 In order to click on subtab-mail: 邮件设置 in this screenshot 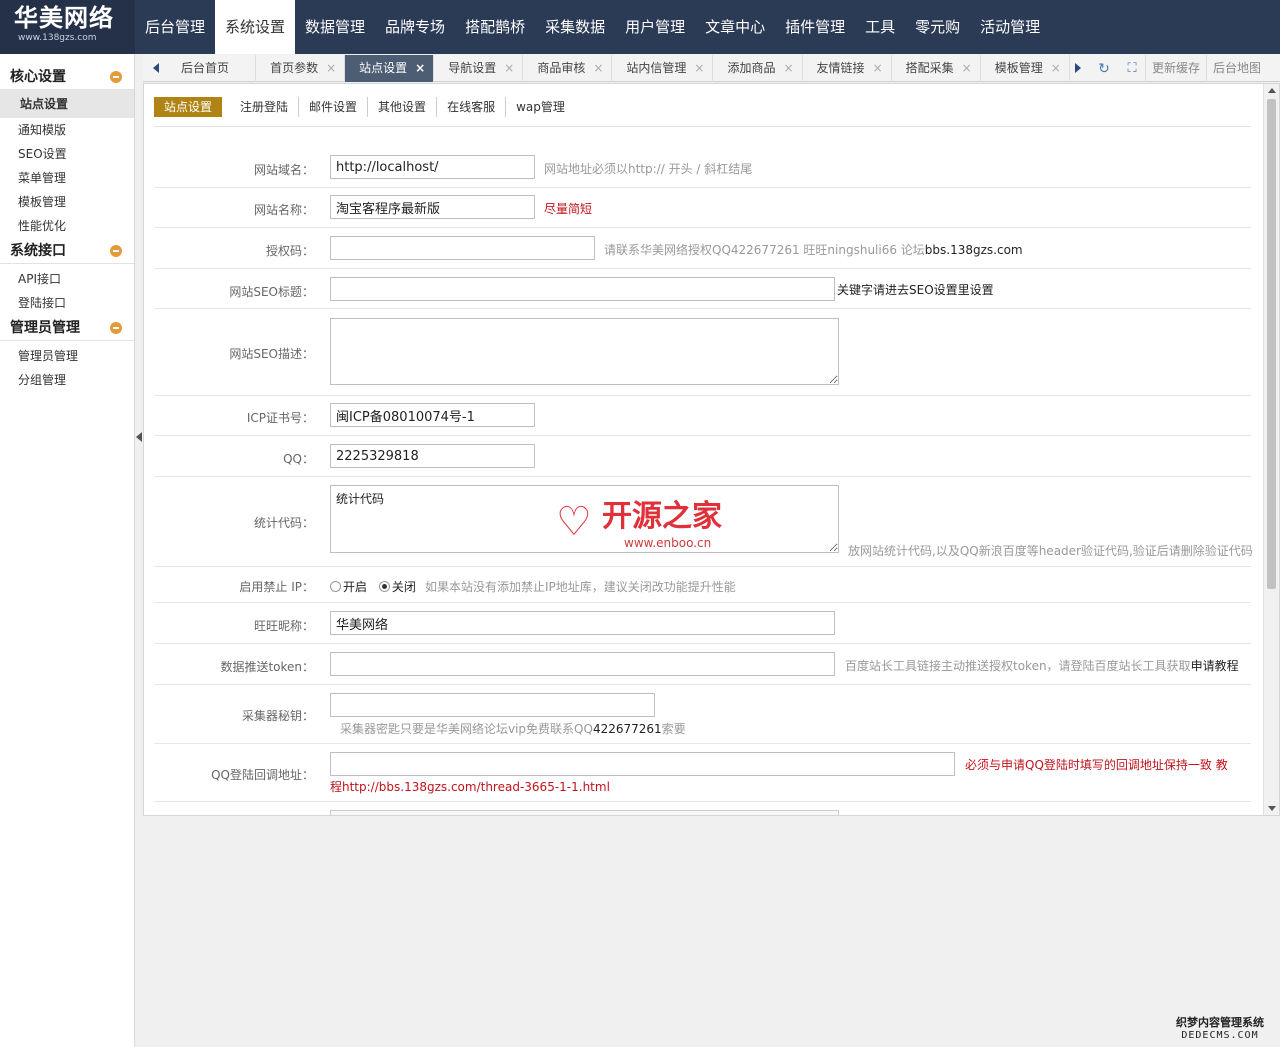, I will do `click(334, 107)`.